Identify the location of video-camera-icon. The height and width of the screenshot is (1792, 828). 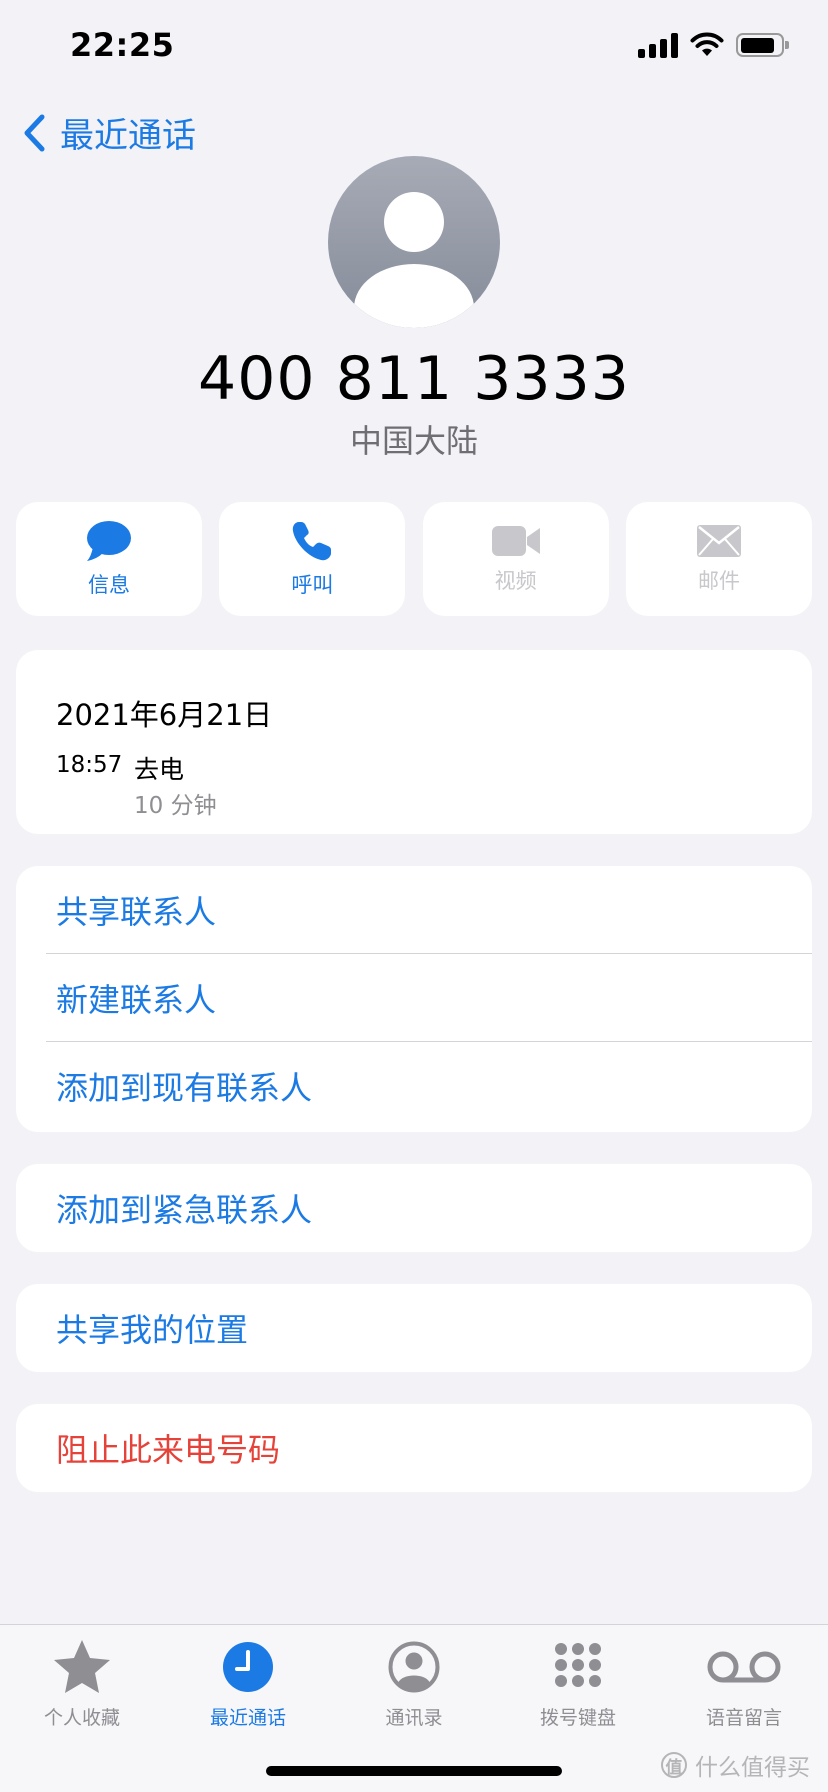
(515, 541).